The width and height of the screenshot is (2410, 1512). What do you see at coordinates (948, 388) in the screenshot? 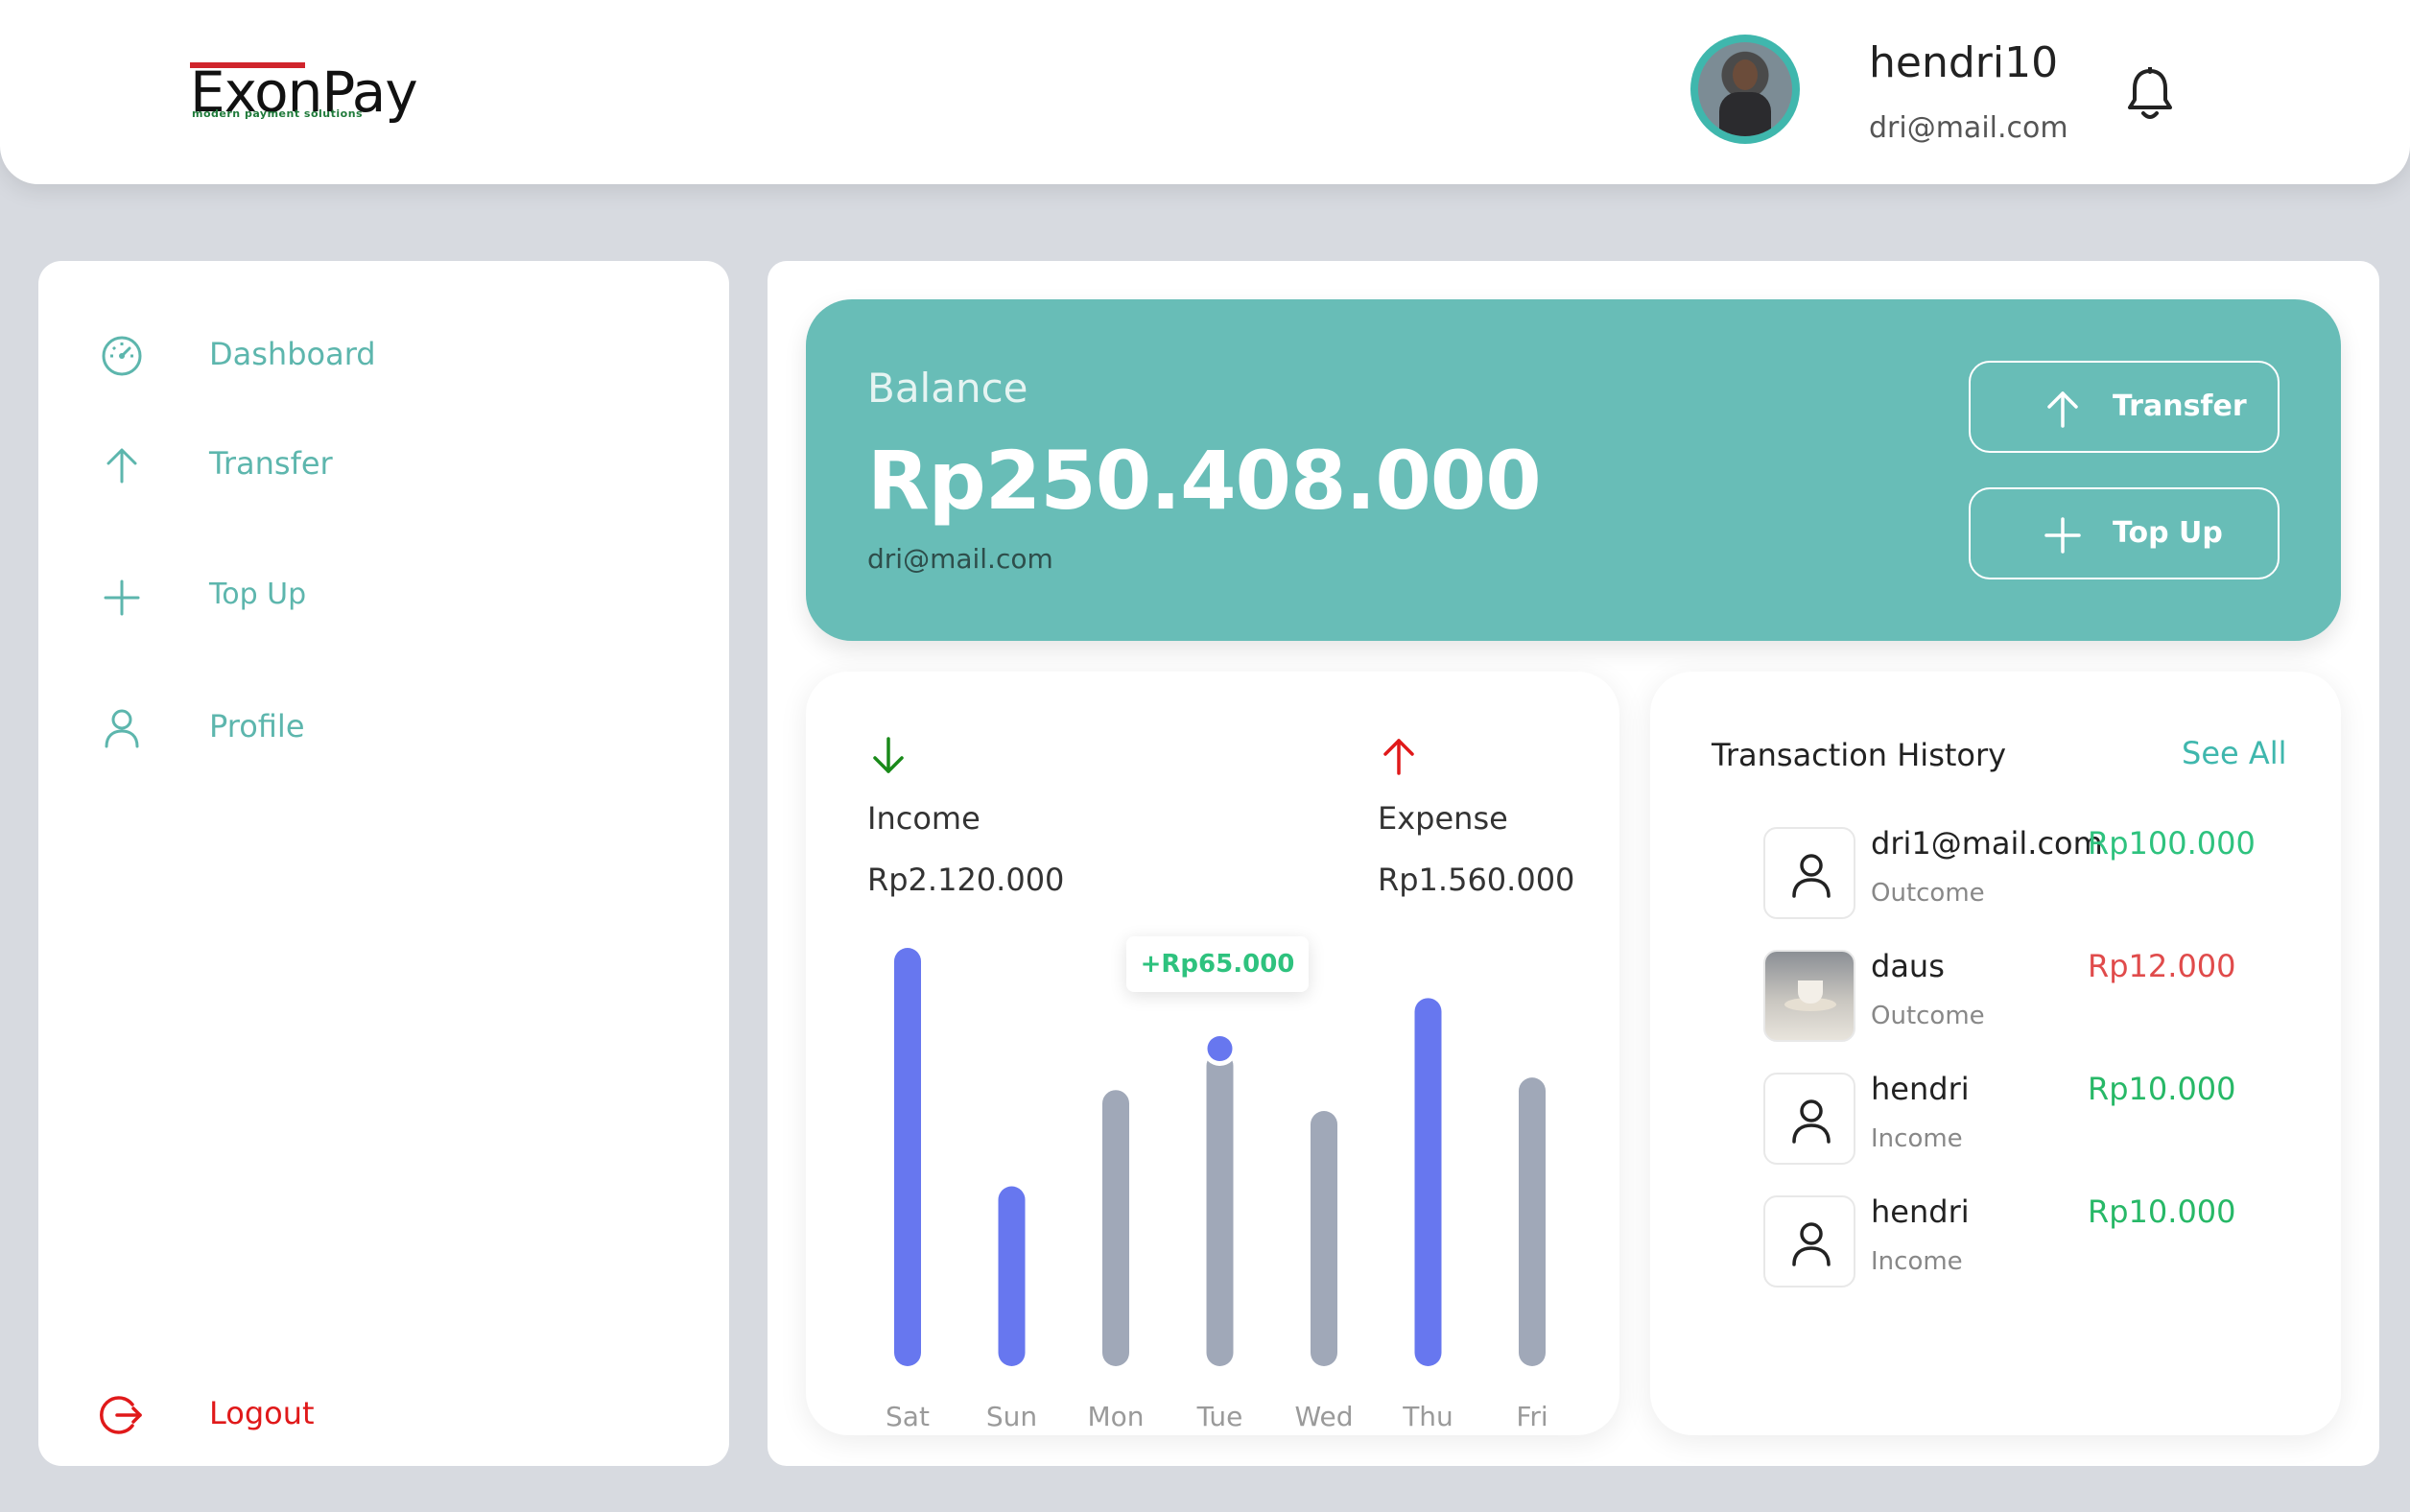
I see `balance-label: Balance` at bounding box center [948, 388].